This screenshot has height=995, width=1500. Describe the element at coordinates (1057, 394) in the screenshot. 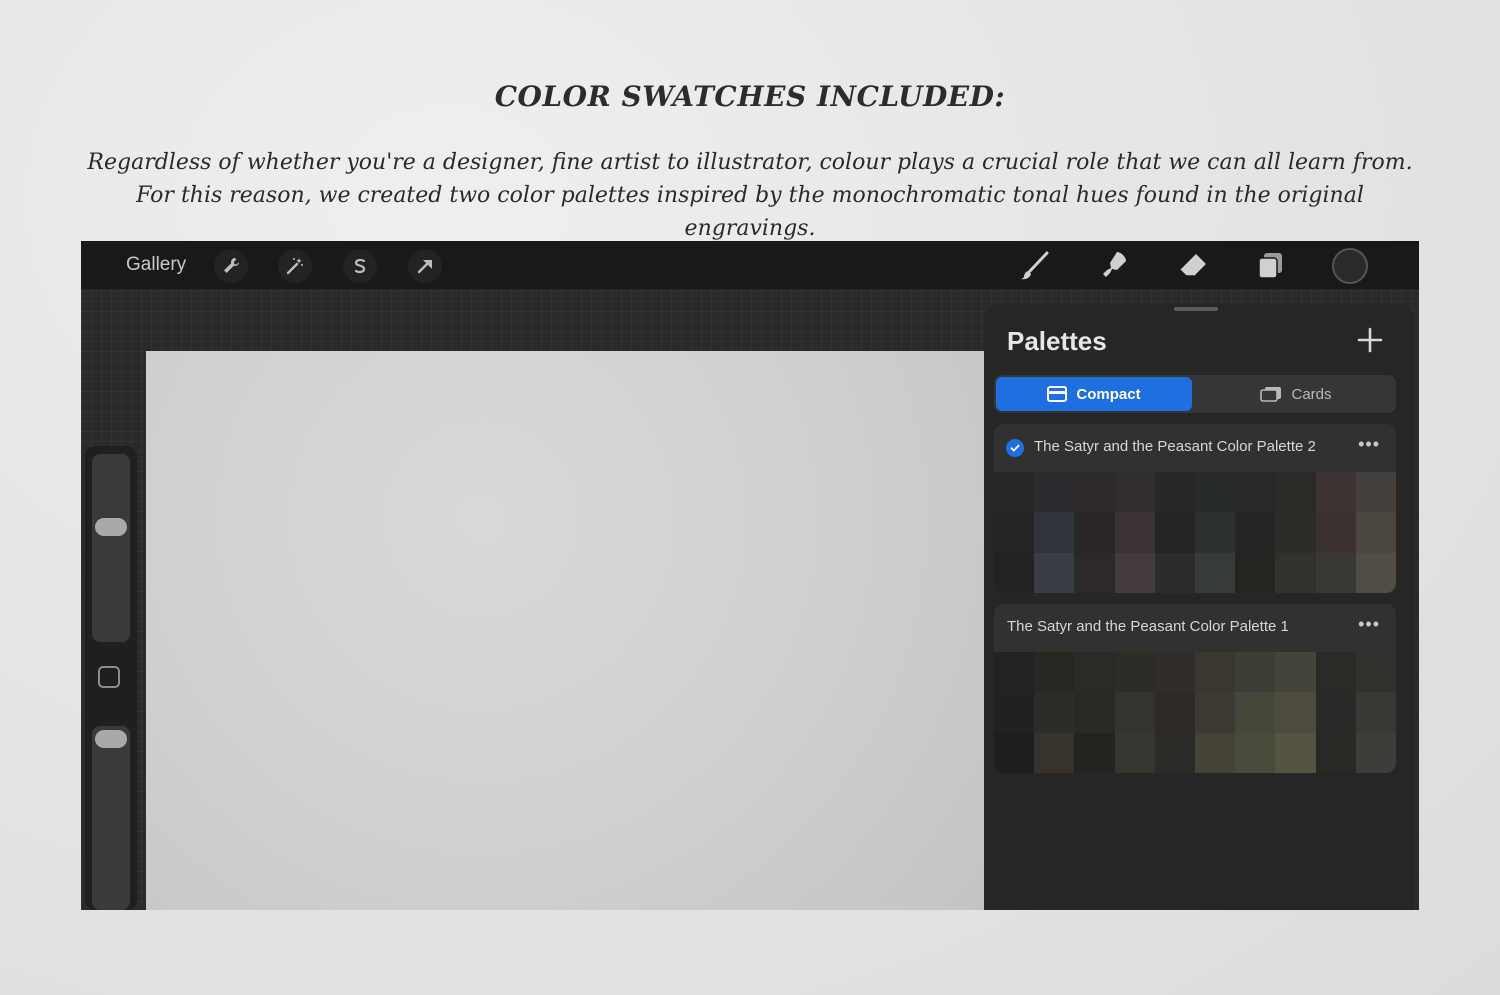

I see `compact-icon` at that location.